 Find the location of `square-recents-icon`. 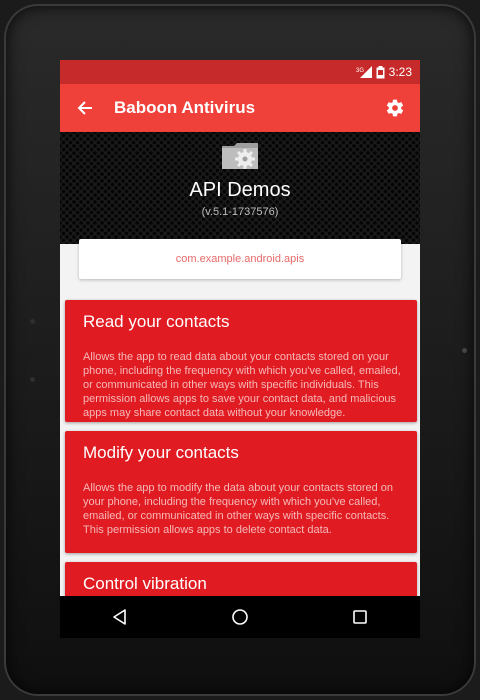

square-recents-icon is located at coordinates (360, 617).